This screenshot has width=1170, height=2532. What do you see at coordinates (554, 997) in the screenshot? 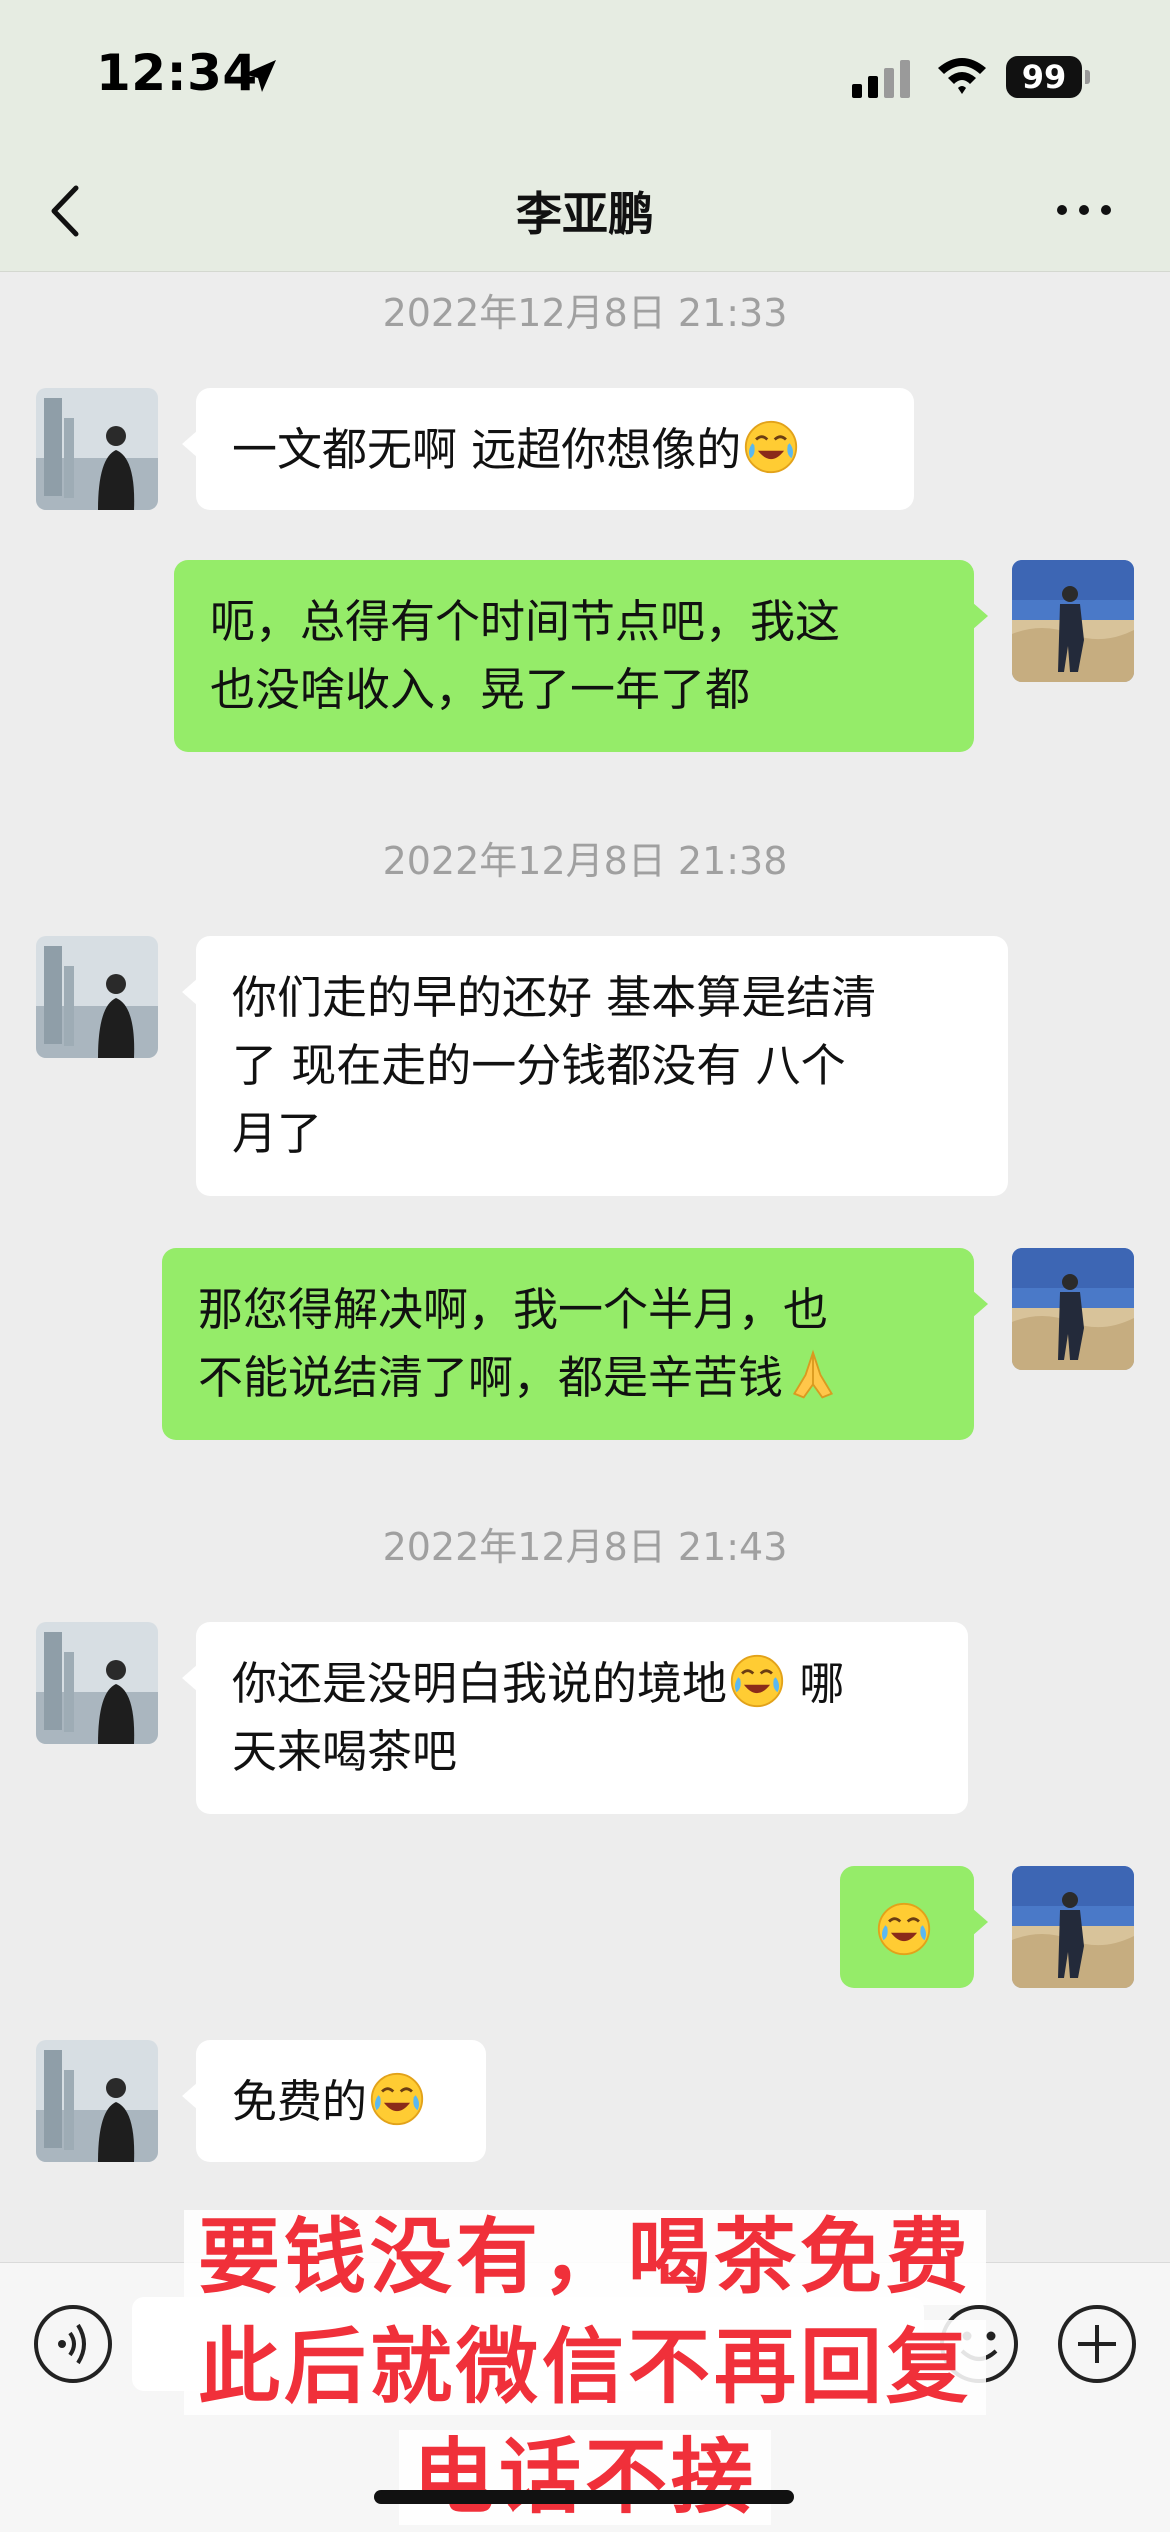
I see `message-text: 你们走的早的还好 基本算是结清` at bounding box center [554, 997].